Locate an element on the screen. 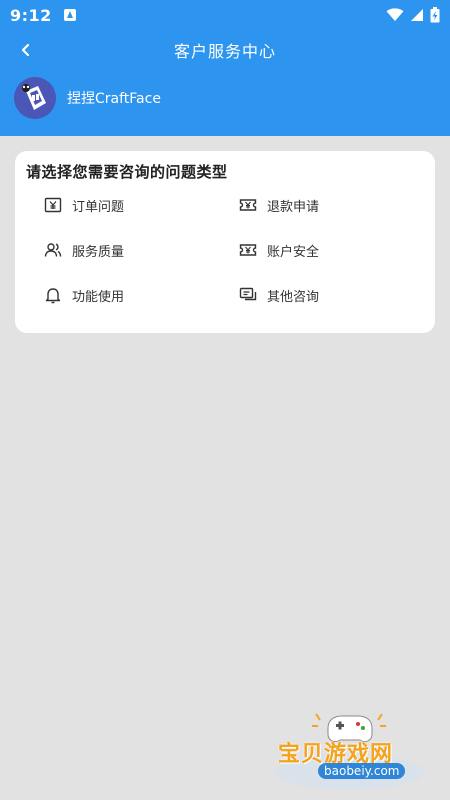 This screenshot has height=800, width=450. watermark: 宝贝游戏网 baobeiy.com is located at coordinates (348, 745).